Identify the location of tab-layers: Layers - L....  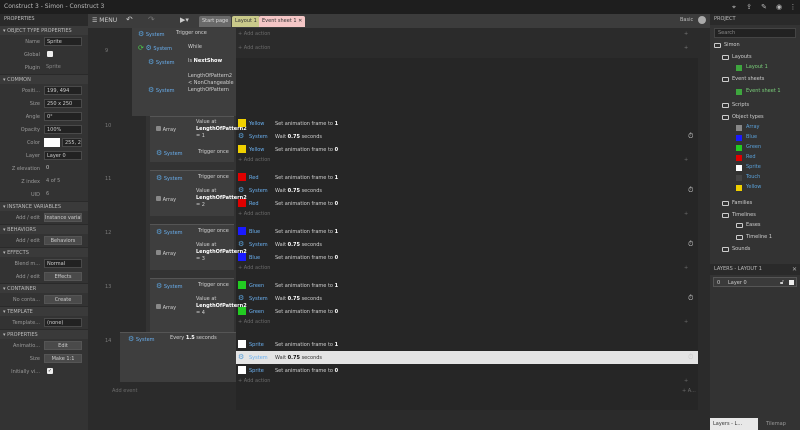
(734, 424).